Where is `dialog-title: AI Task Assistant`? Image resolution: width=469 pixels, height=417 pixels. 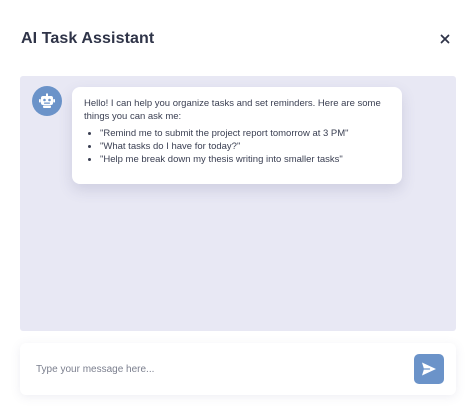 dialog-title: AI Task Assistant is located at coordinates (88, 38).